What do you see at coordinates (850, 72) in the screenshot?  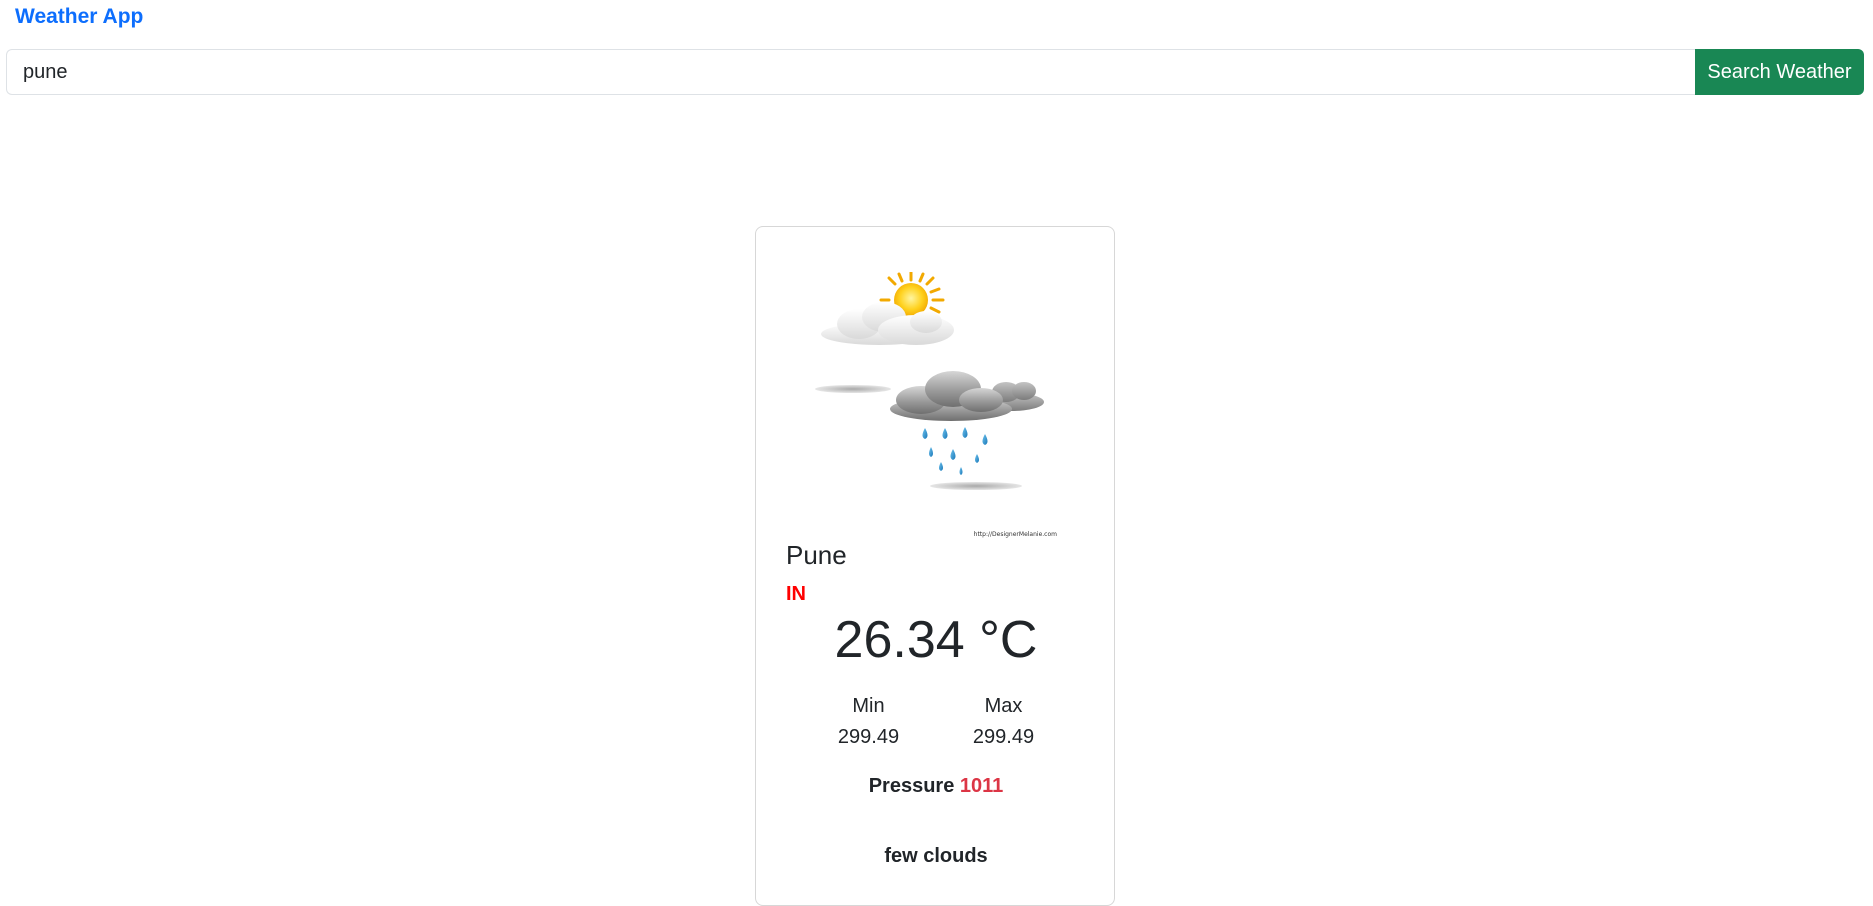 I see `city-search-input` at bounding box center [850, 72].